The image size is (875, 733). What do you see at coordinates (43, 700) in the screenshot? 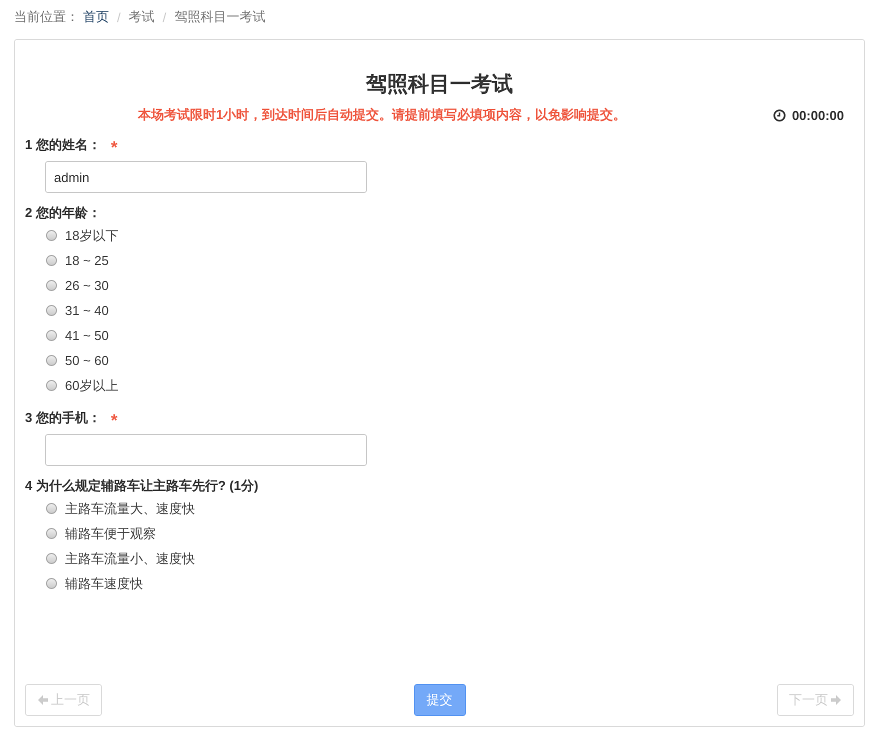
I see `arrow-left-icon` at bounding box center [43, 700].